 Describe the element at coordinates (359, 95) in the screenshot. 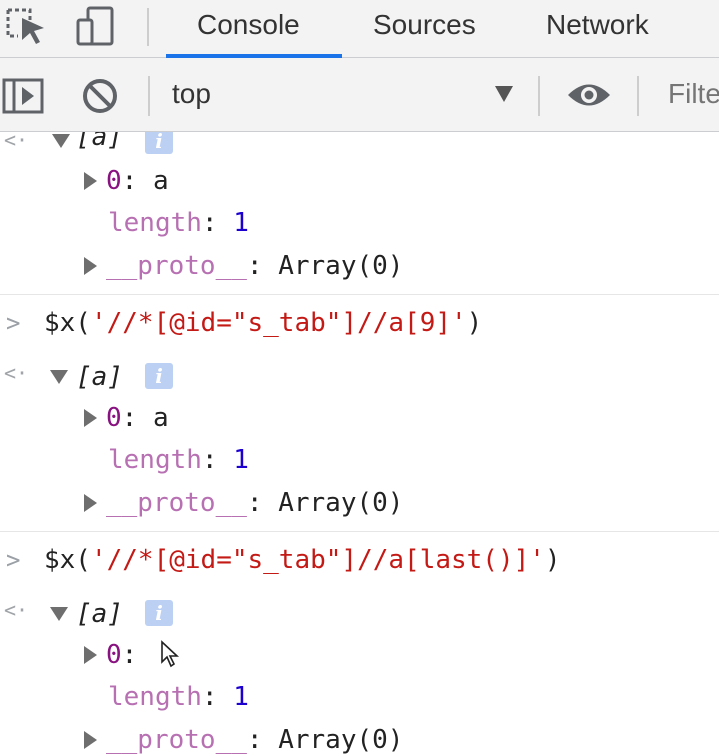

I see `console-toolbar: top Filte` at that location.